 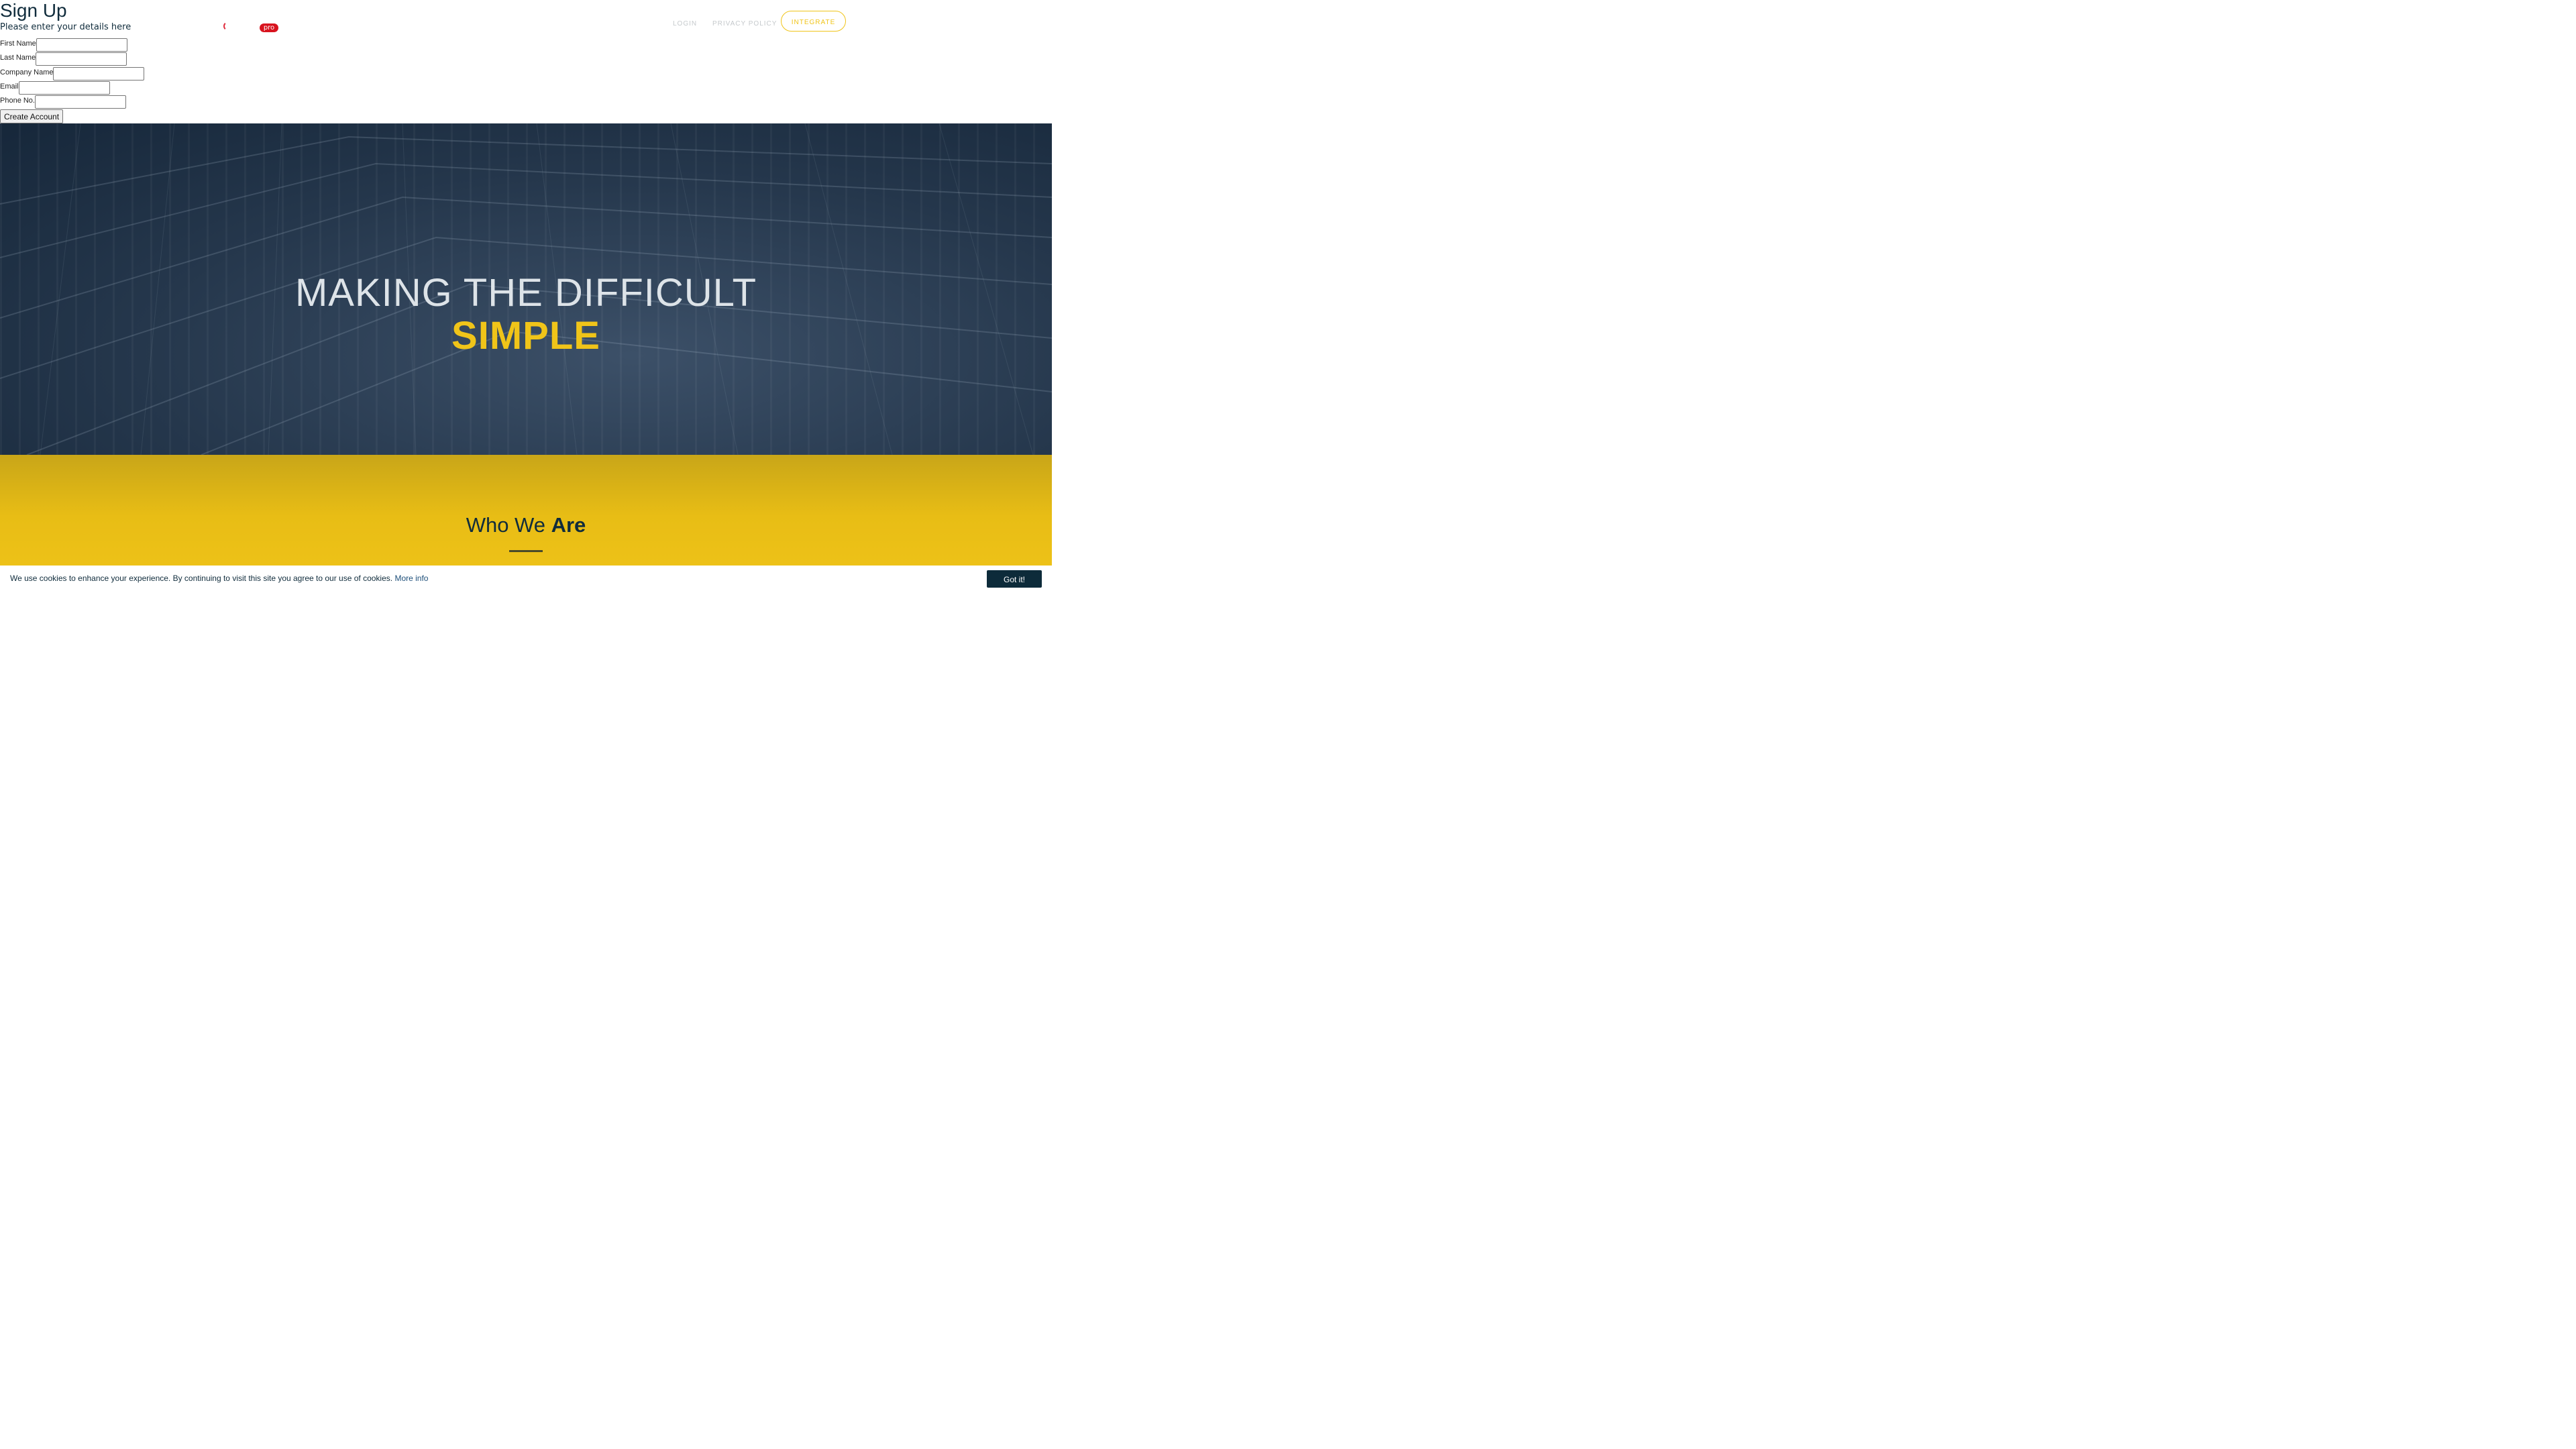 I want to click on cookie-more-info-link: More info, so click(x=411, y=578).